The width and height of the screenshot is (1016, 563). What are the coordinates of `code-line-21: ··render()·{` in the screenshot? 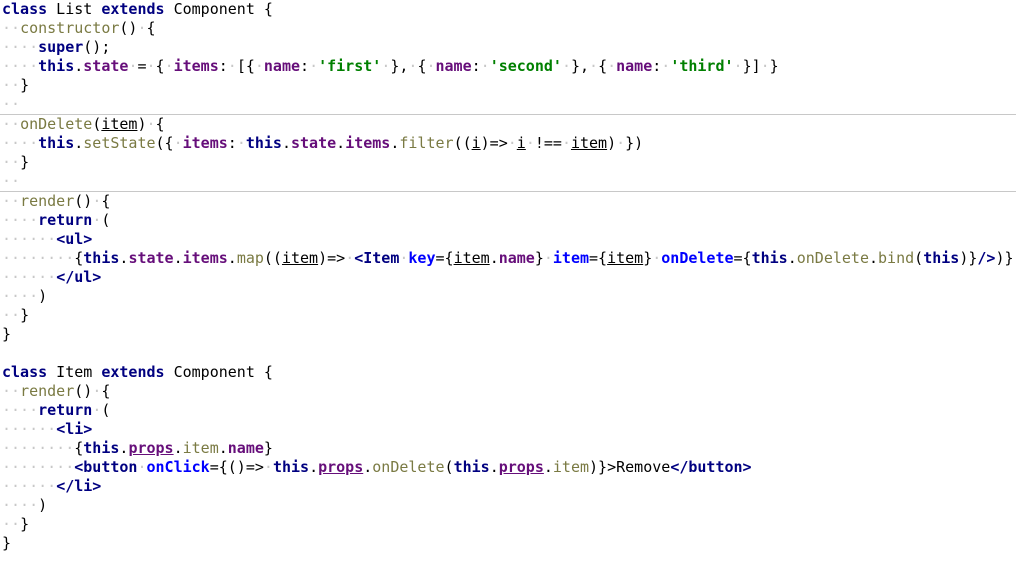 It's located at (56, 391).